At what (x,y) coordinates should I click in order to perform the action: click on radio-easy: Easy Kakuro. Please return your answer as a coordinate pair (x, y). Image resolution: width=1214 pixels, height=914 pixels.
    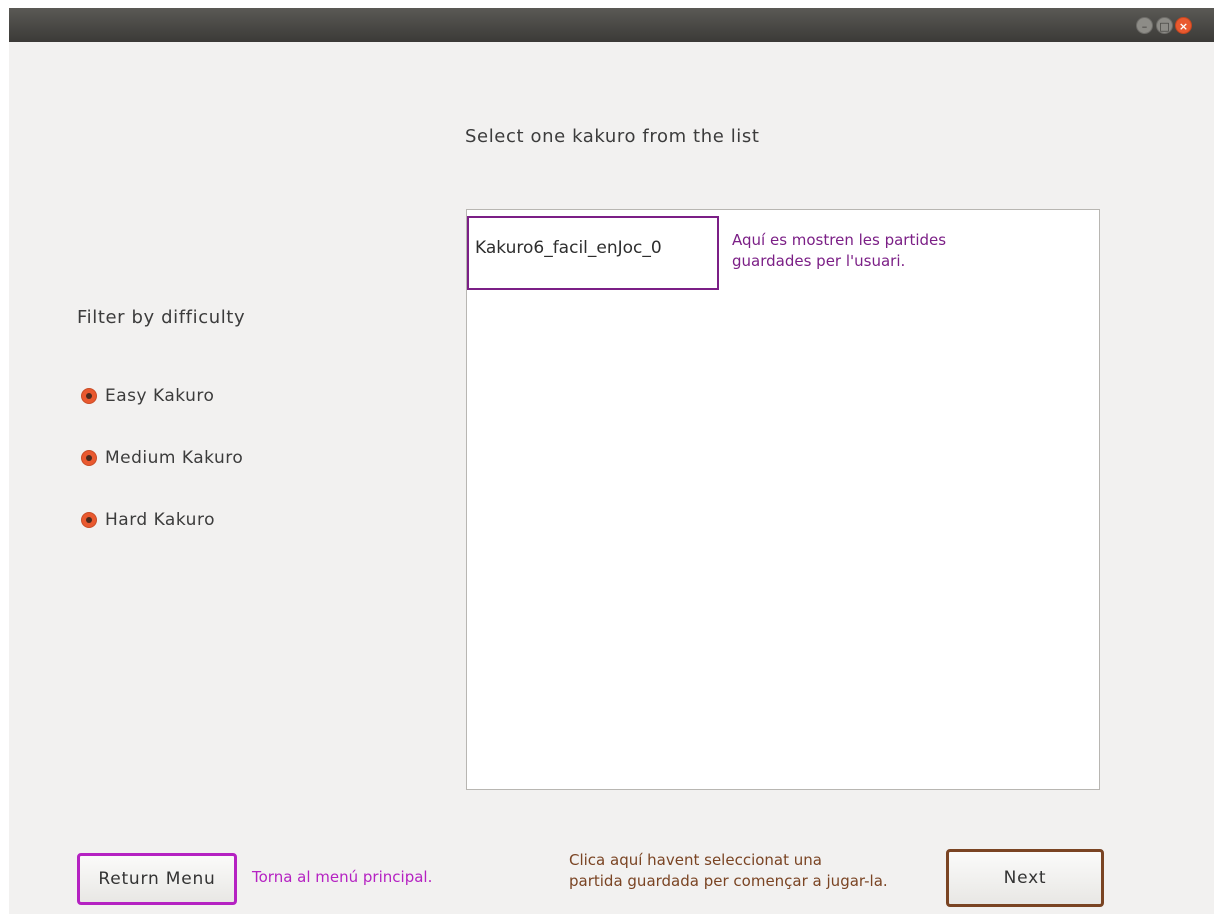
    Looking at the image, I should click on (147, 396).